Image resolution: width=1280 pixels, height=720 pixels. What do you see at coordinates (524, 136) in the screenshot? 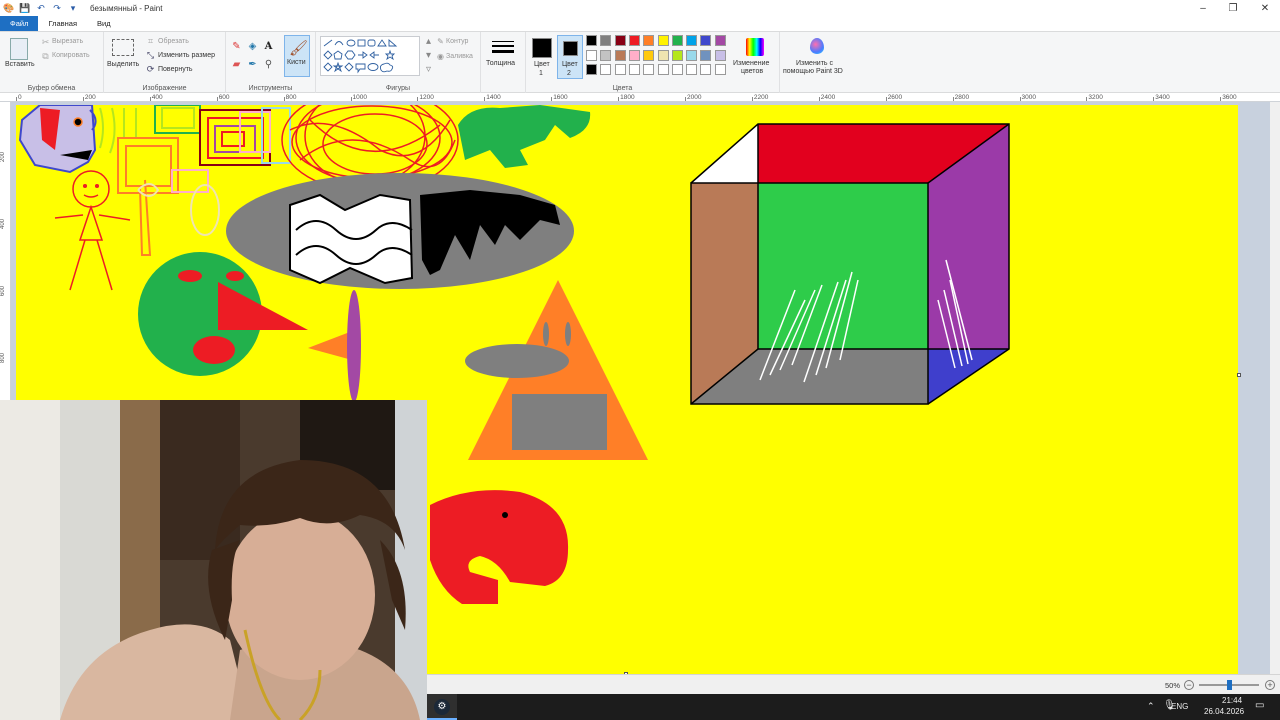
I see `green-creature` at bounding box center [524, 136].